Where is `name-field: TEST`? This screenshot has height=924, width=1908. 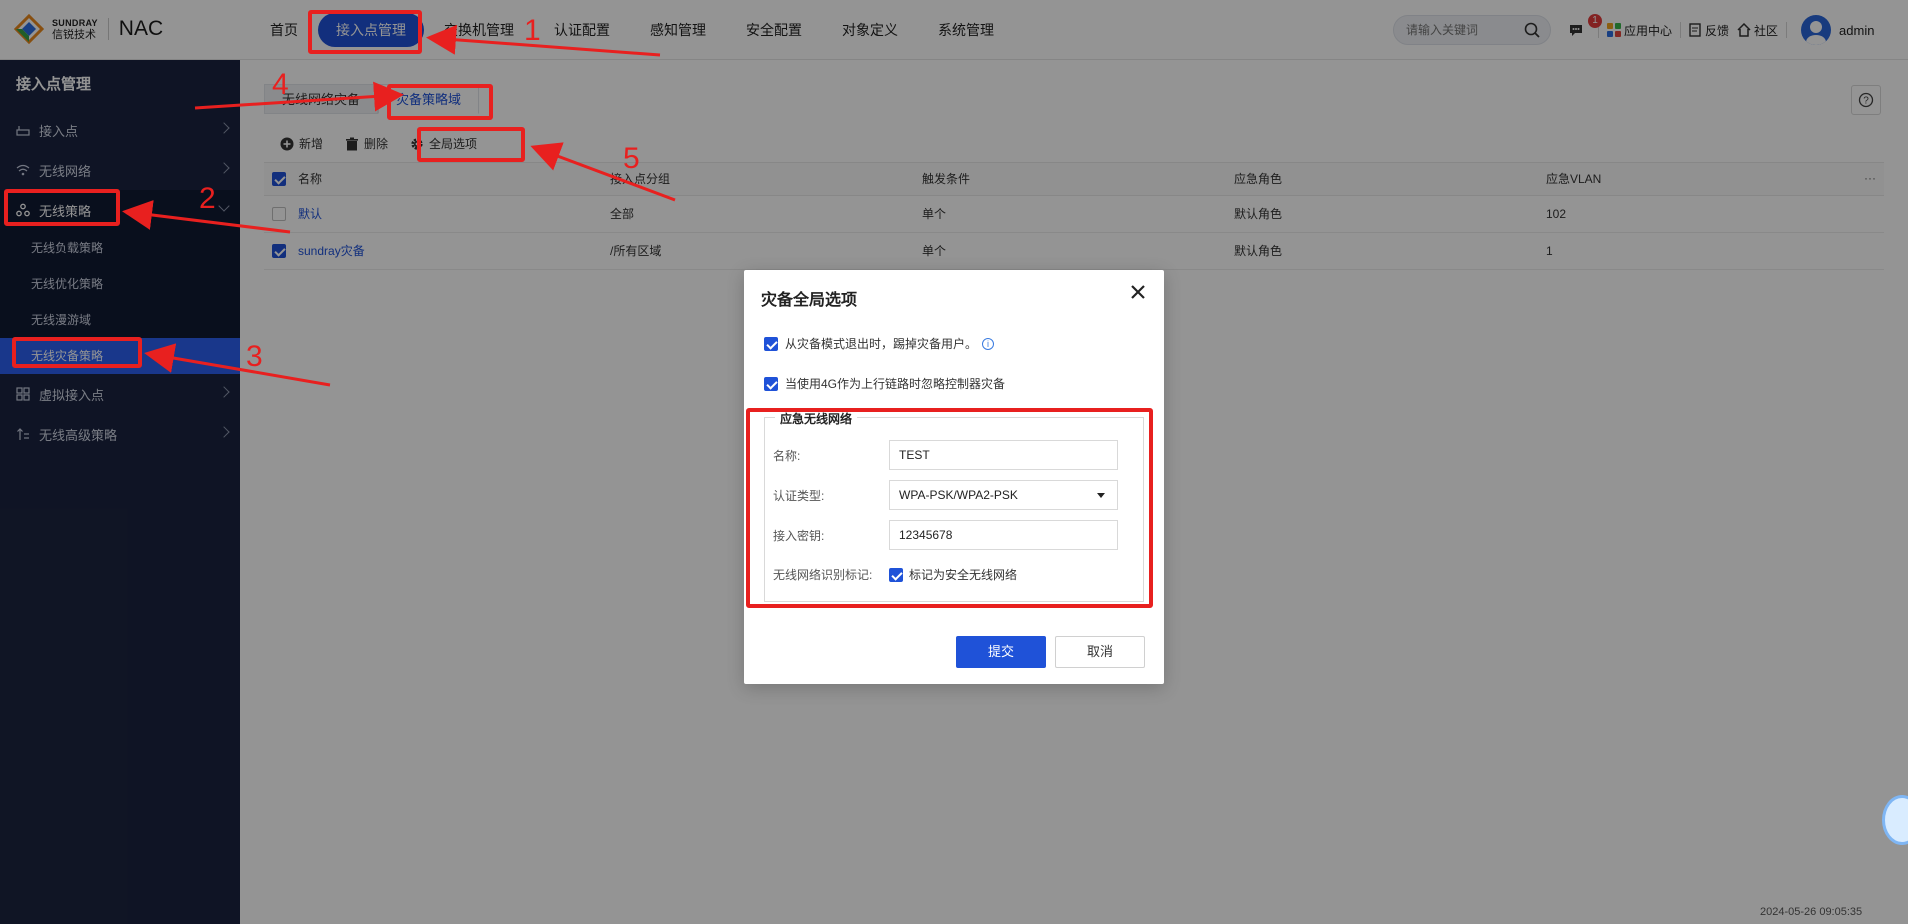 name-field: TEST is located at coordinates (1003, 455).